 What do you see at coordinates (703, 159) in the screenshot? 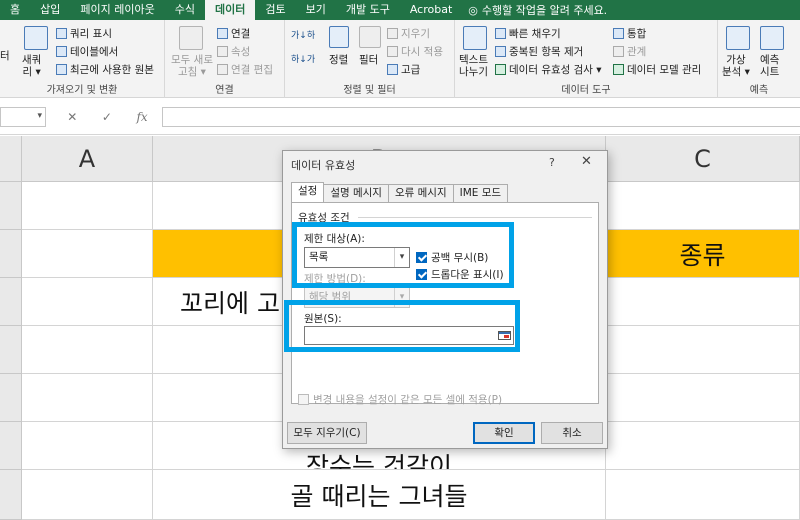
I see `column-header-c: C` at bounding box center [703, 159].